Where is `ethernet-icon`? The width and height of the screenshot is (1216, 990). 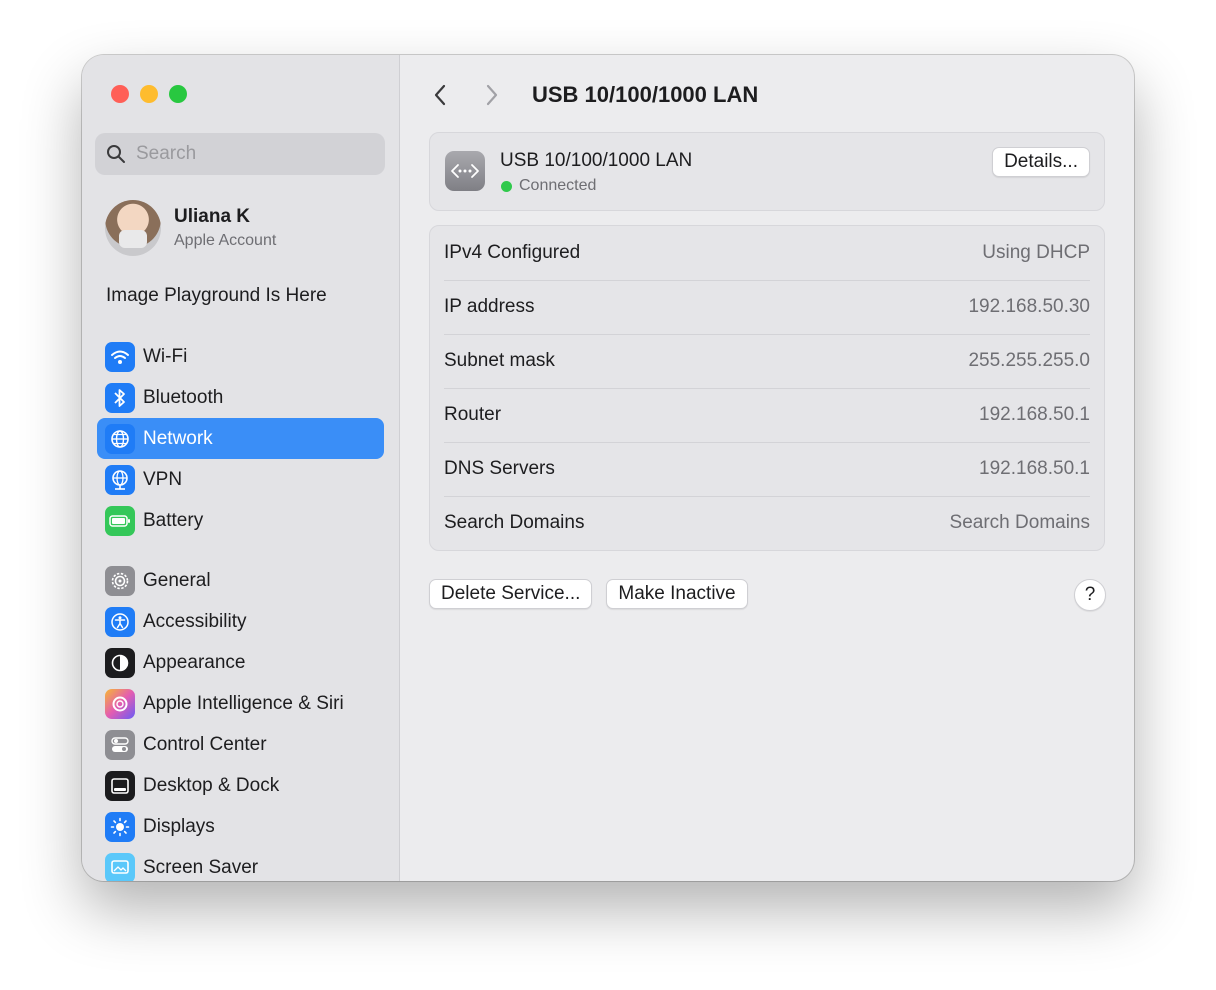
ethernet-icon is located at coordinates (465, 171).